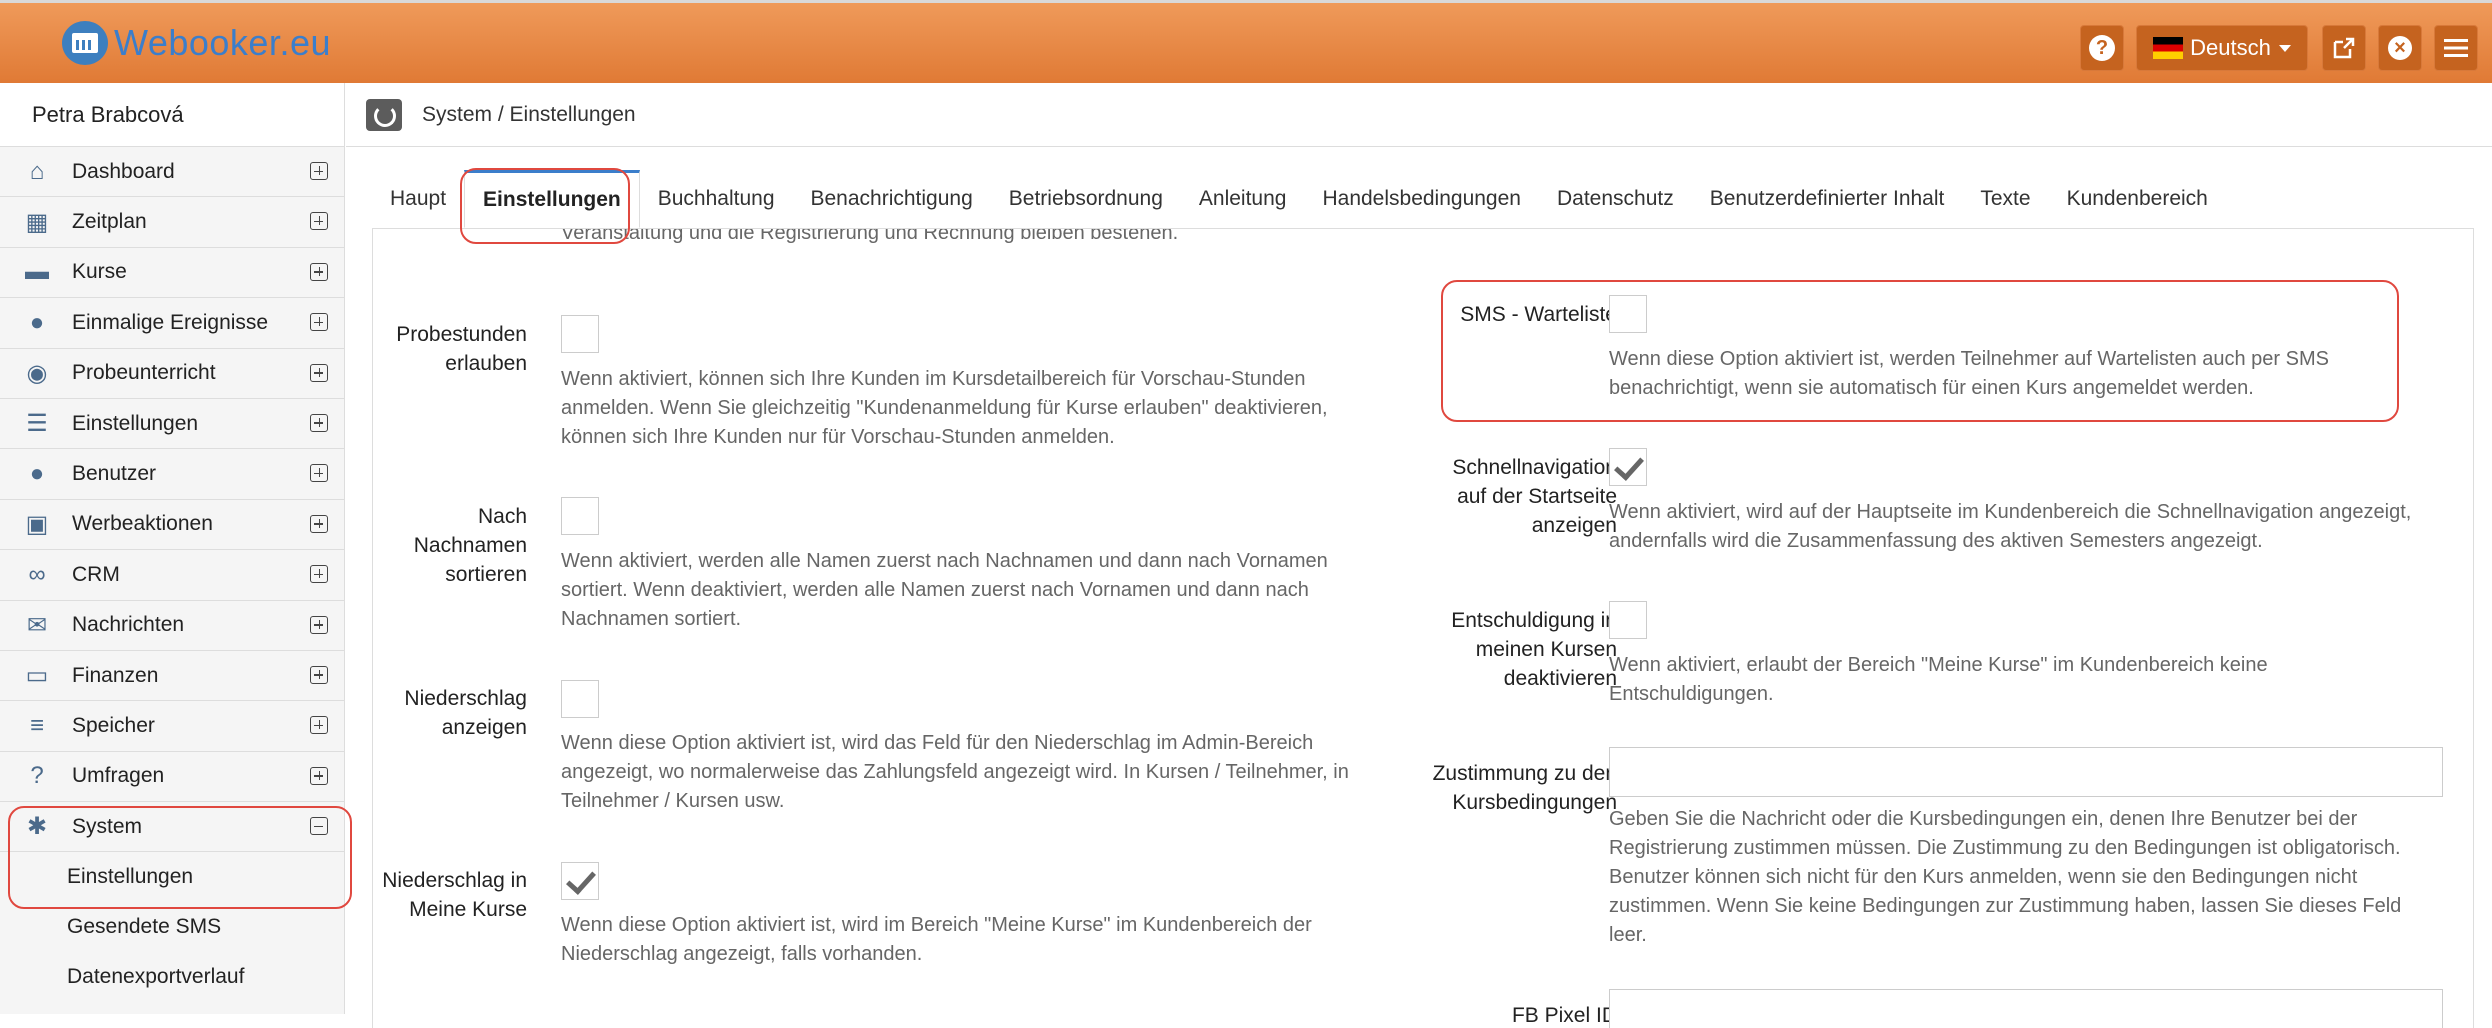  I want to click on annotation-system-highlight, so click(180, 857).